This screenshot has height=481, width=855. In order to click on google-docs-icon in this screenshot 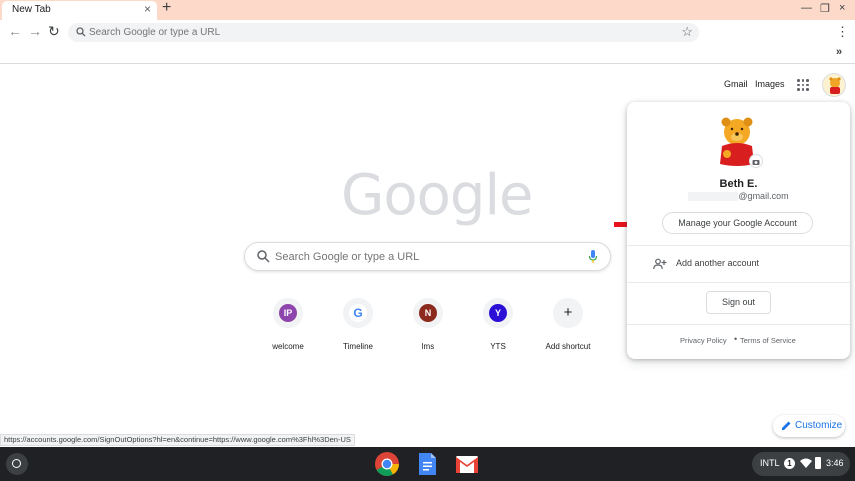, I will do `click(427, 464)`.